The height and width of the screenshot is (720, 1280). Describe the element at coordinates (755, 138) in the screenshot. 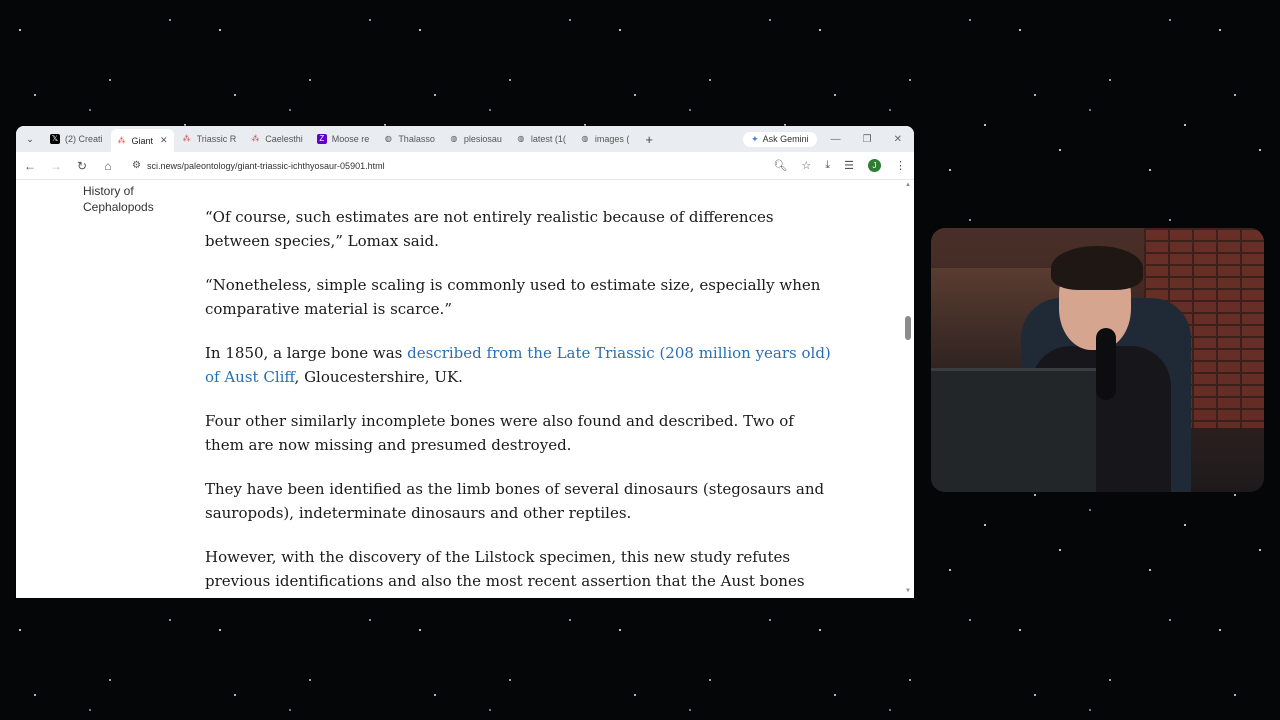

I see `gemini-sparkle-icon: ✦` at that location.